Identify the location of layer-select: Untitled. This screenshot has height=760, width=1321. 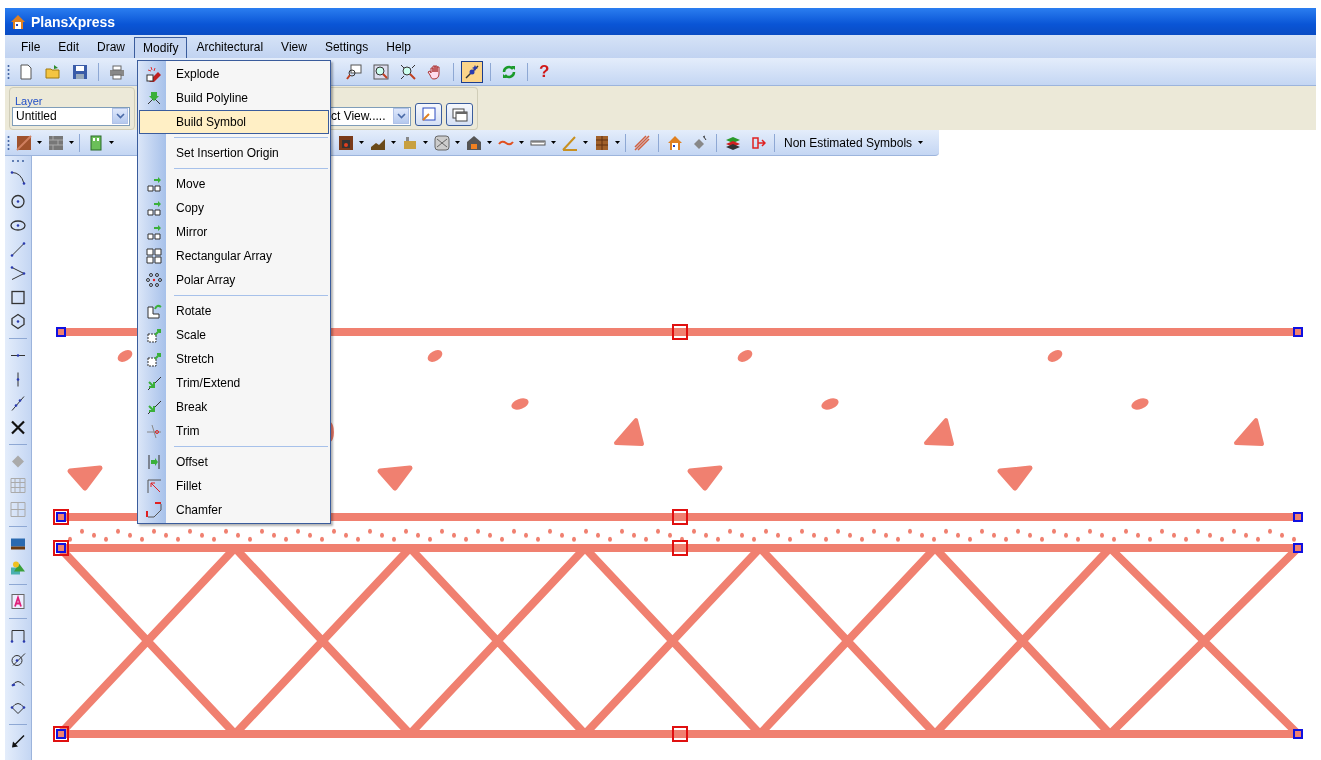
(71, 116).